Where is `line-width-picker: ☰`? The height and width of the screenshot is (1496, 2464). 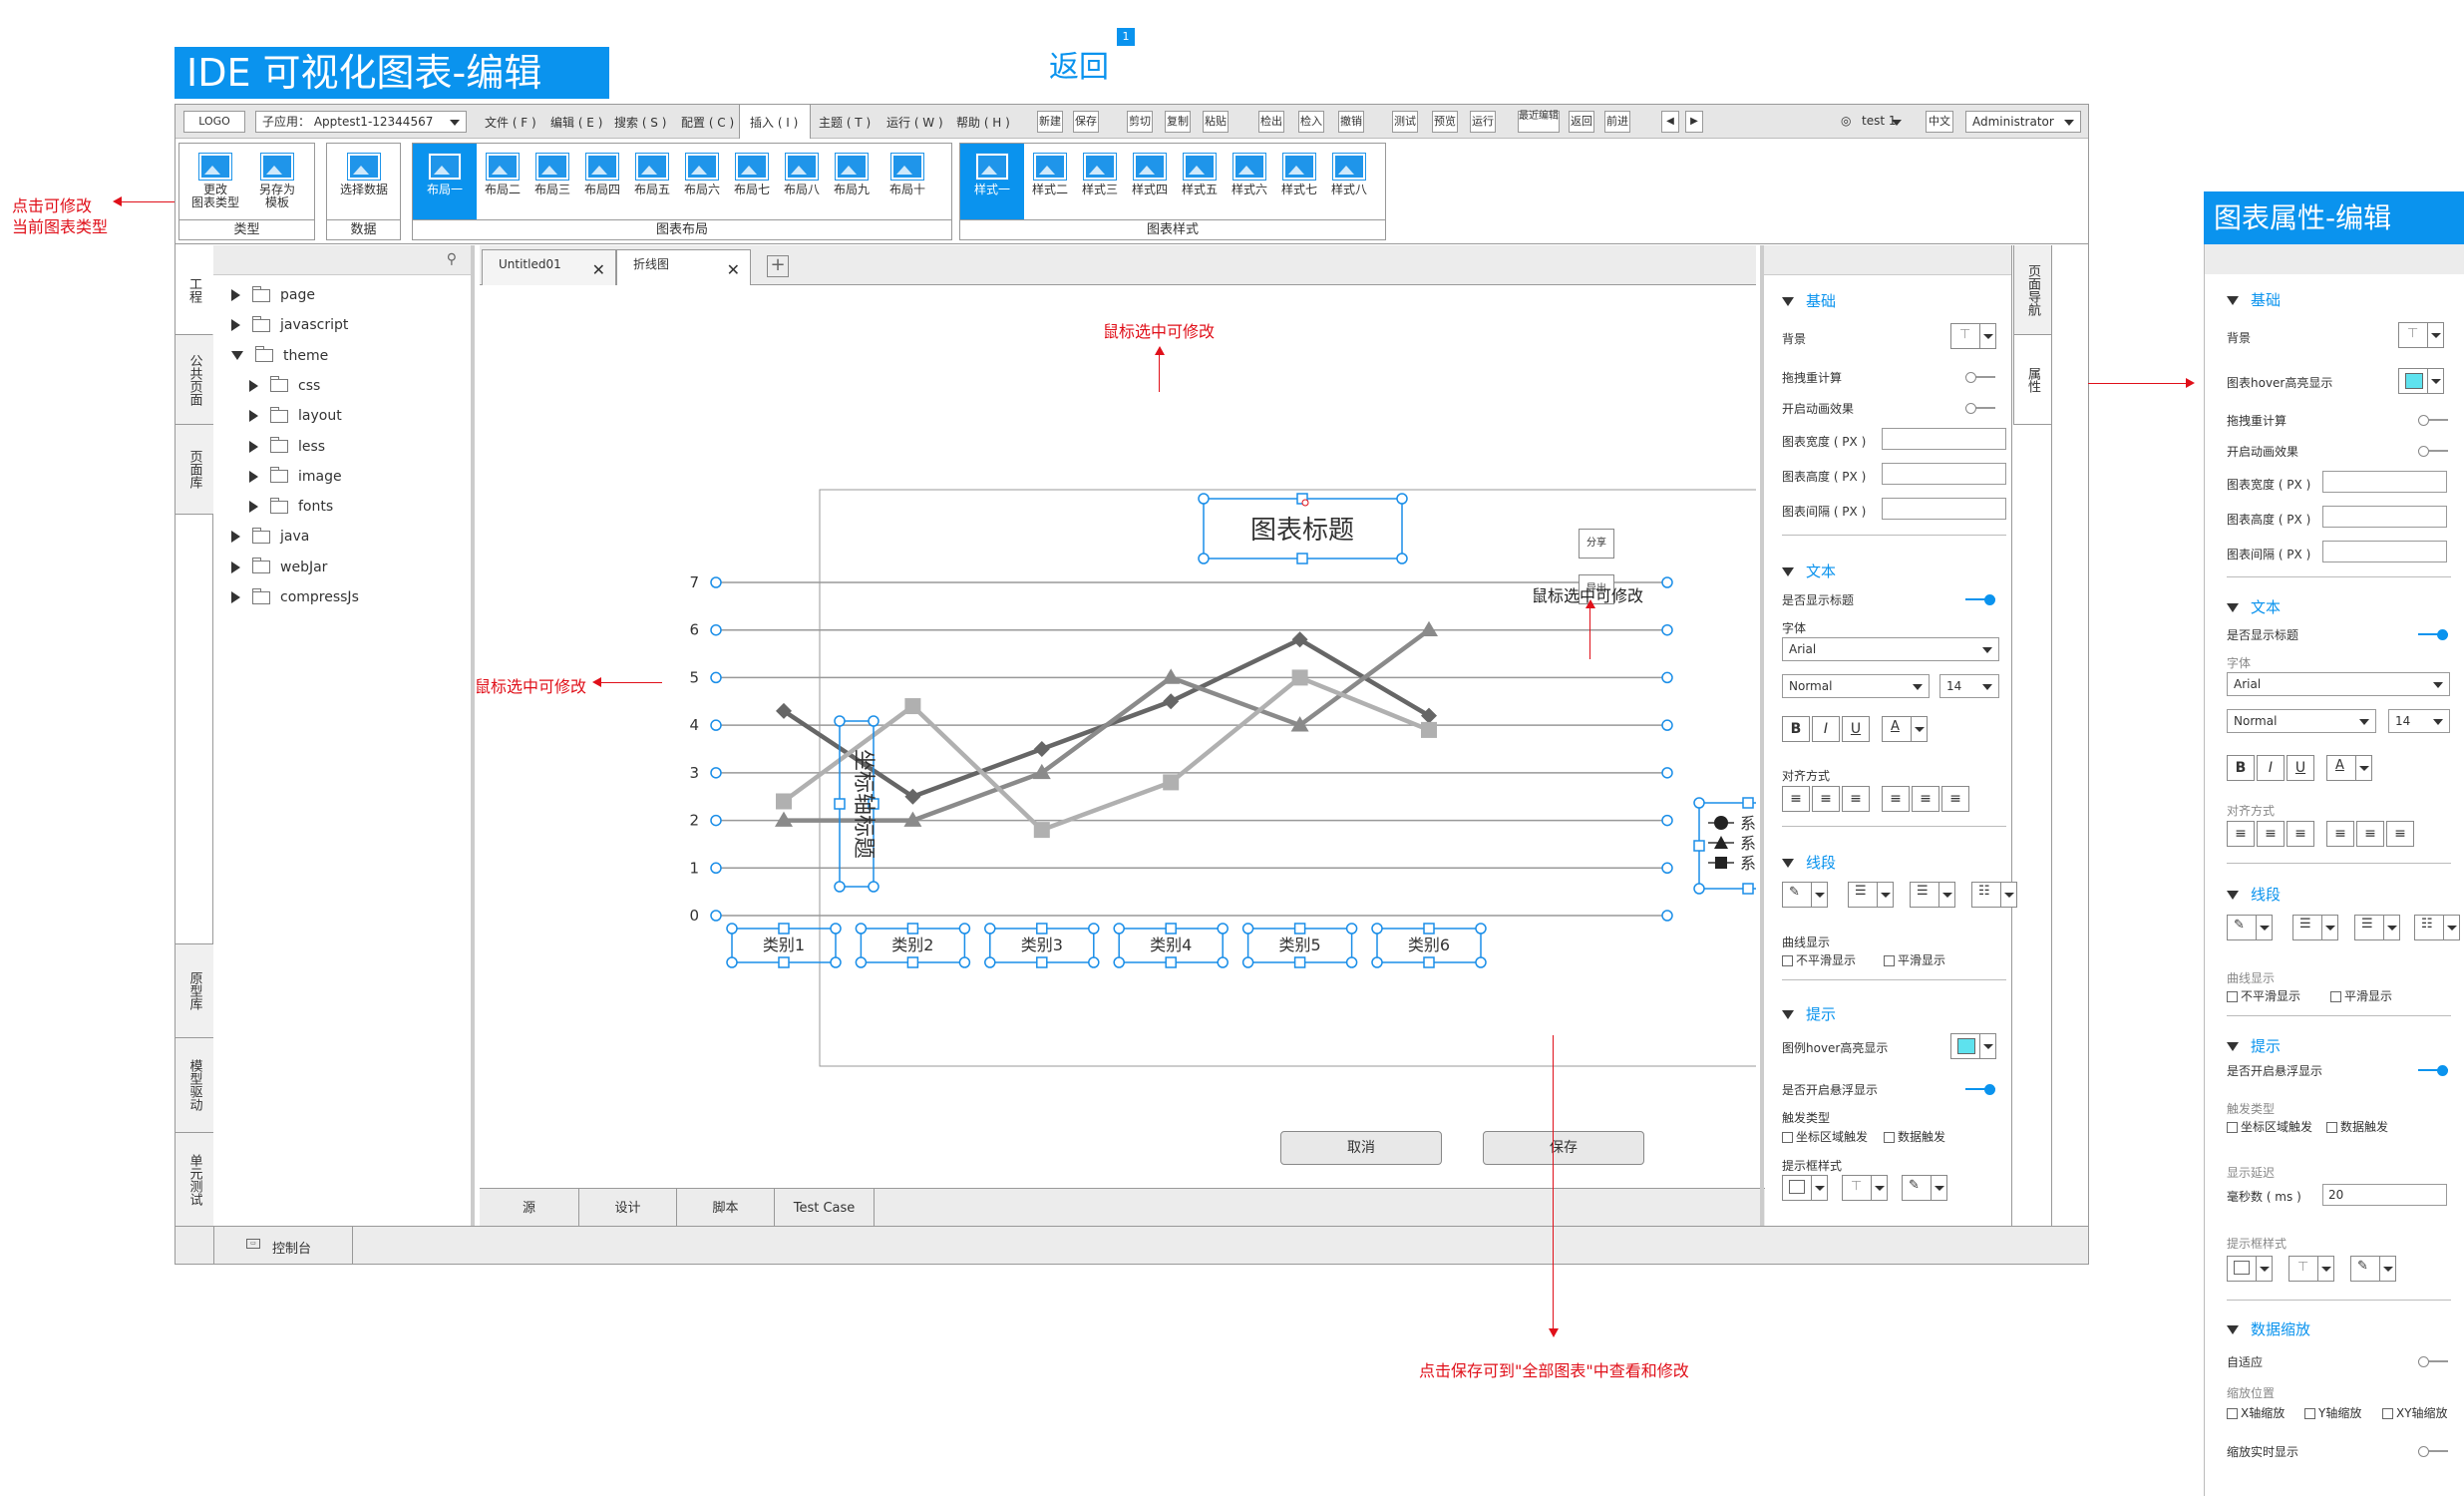
line-width-picker: ☰ is located at coordinates (1871, 895).